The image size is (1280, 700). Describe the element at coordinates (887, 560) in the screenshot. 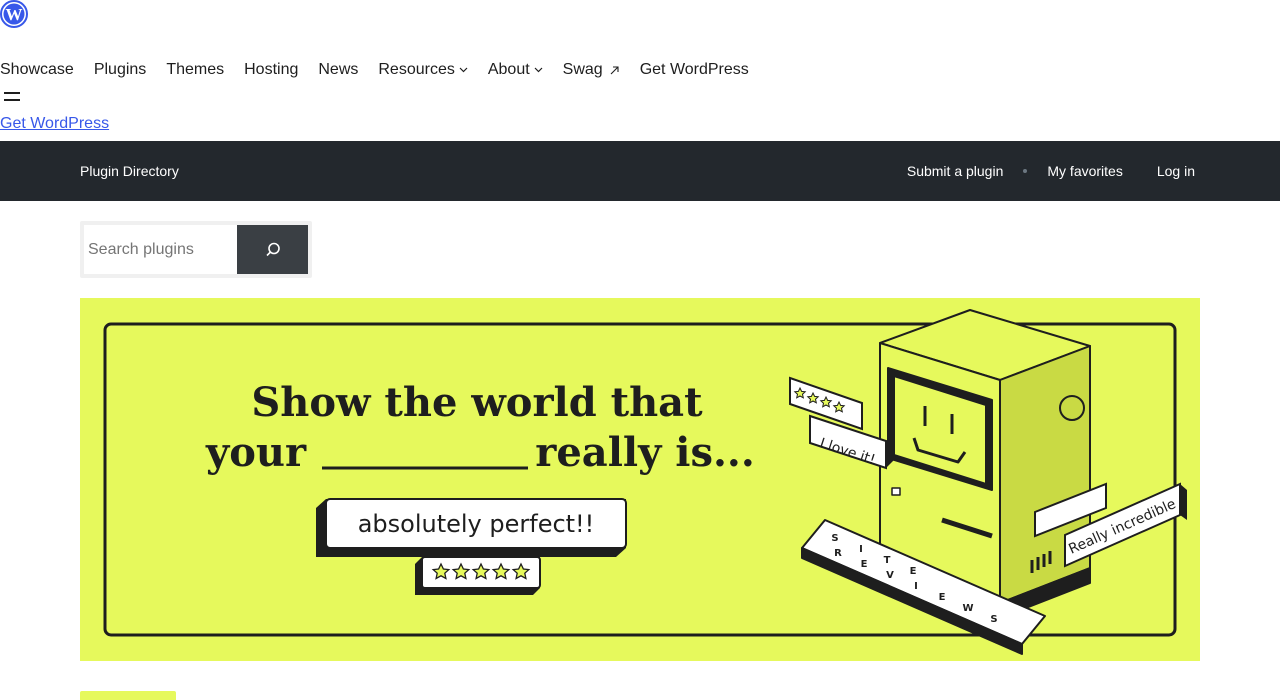

I see `keyboard-key: T` at that location.